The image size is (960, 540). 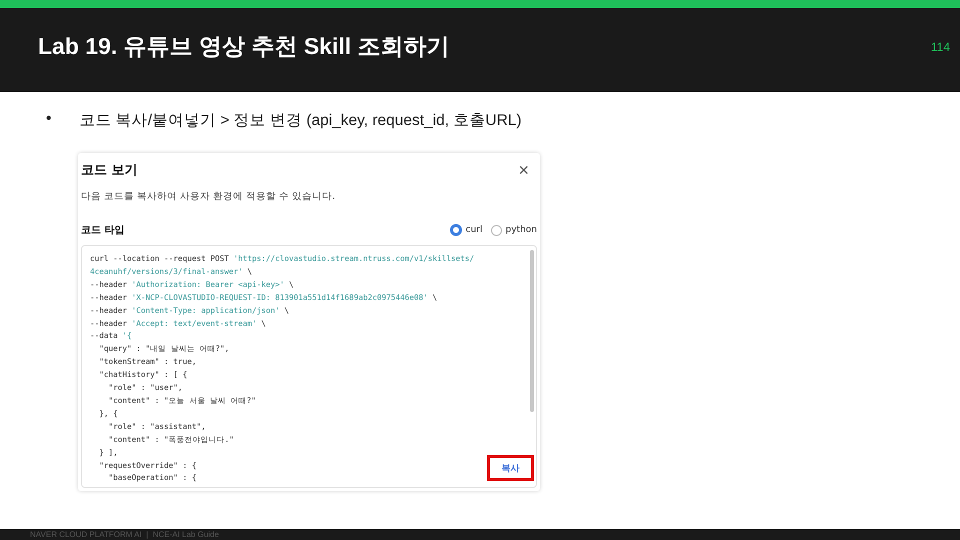 I want to click on radio-label: curl, so click(x=474, y=230).